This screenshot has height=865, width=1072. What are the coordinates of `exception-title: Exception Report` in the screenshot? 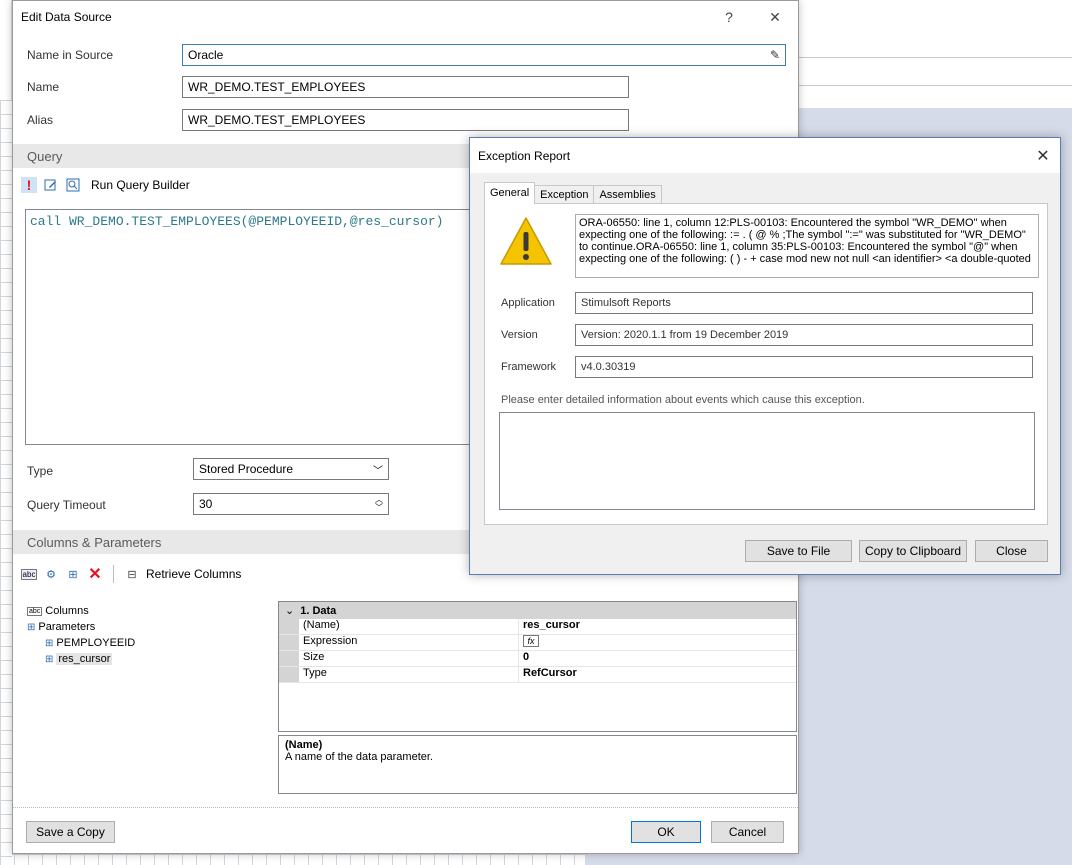 It's located at (524, 155).